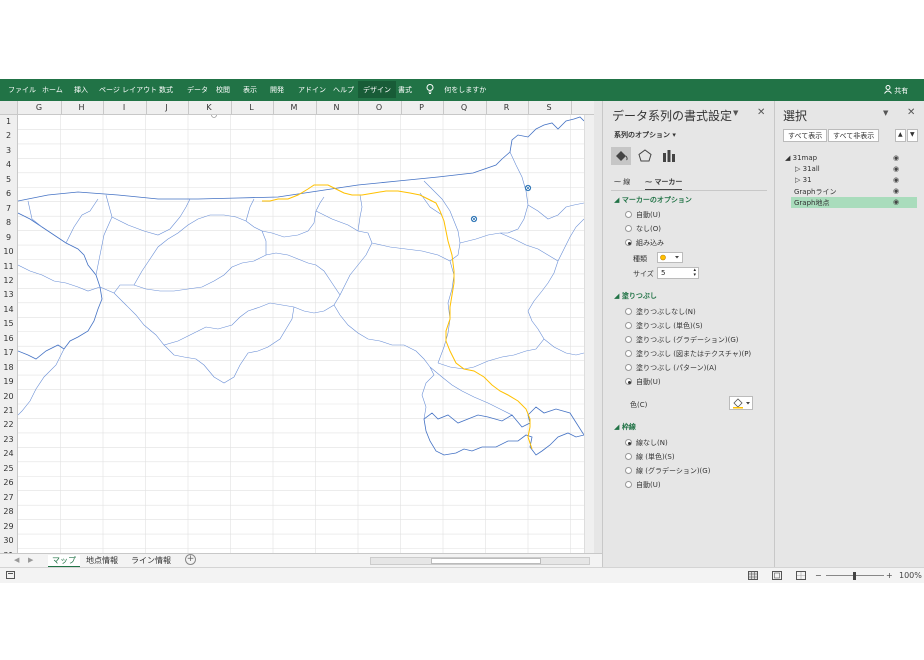 The image size is (924, 660). What do you see at coordinates (8, 497) in the screenshot?
I see `row-header: 27` at bounding box center [8, 497].